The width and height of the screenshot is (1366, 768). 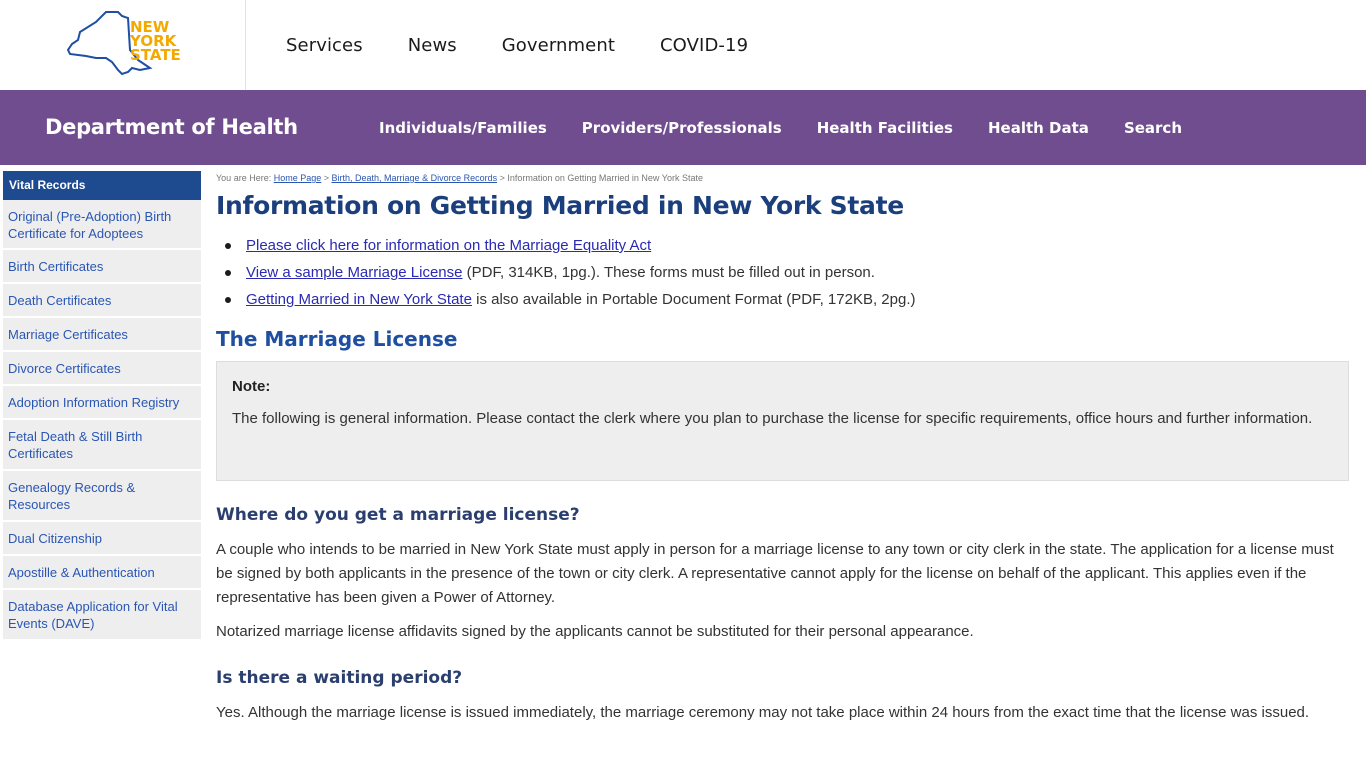 I want to click on nav-news: News, so click(x=432, y=45).